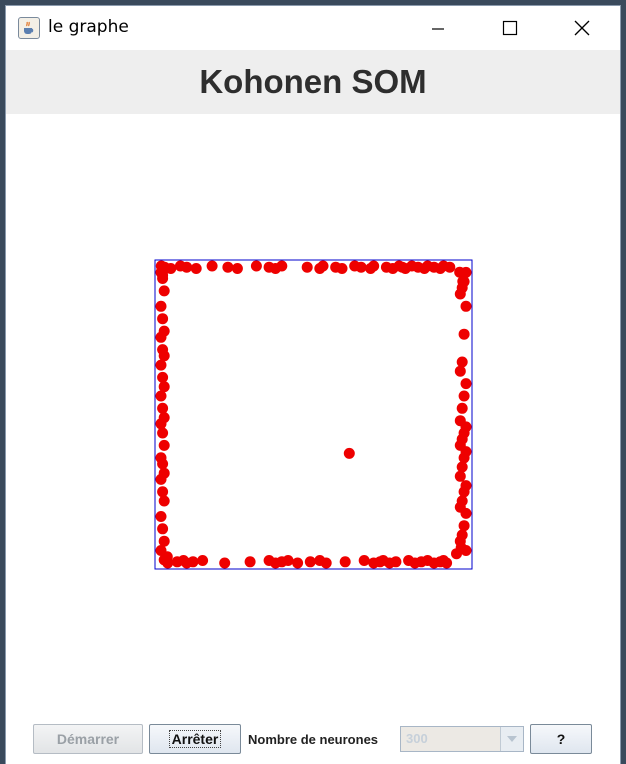 This screenshot has height=764, width=626. I want to click on dropdown-arrow-button, so click(511, 739).